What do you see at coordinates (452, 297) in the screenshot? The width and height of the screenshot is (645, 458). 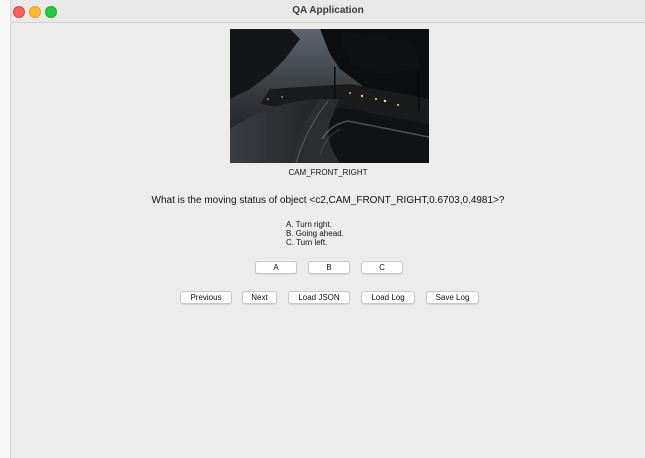 I see `save-log-button: Save Log` at bounding box center [452, 297].